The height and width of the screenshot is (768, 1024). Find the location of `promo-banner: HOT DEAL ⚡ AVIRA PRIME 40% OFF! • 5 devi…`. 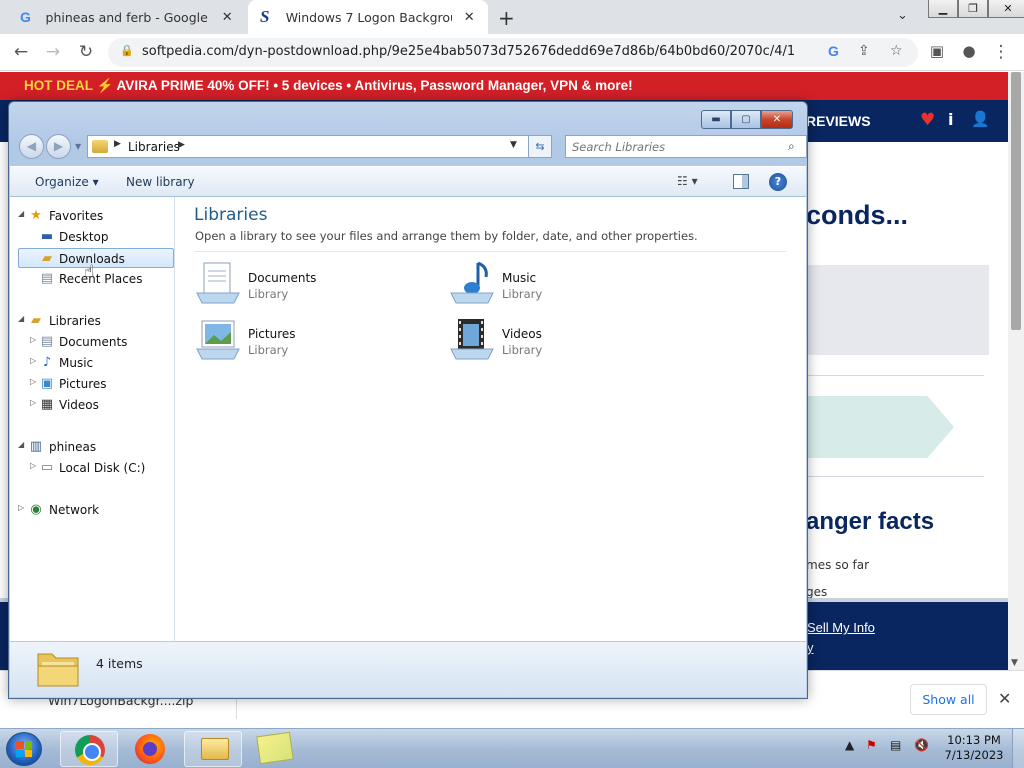

promo-banner: HOT DEAL ⚡ AVIRA PRIME 40% OFF! • 5 devi… is located at coordinates (512, 86).